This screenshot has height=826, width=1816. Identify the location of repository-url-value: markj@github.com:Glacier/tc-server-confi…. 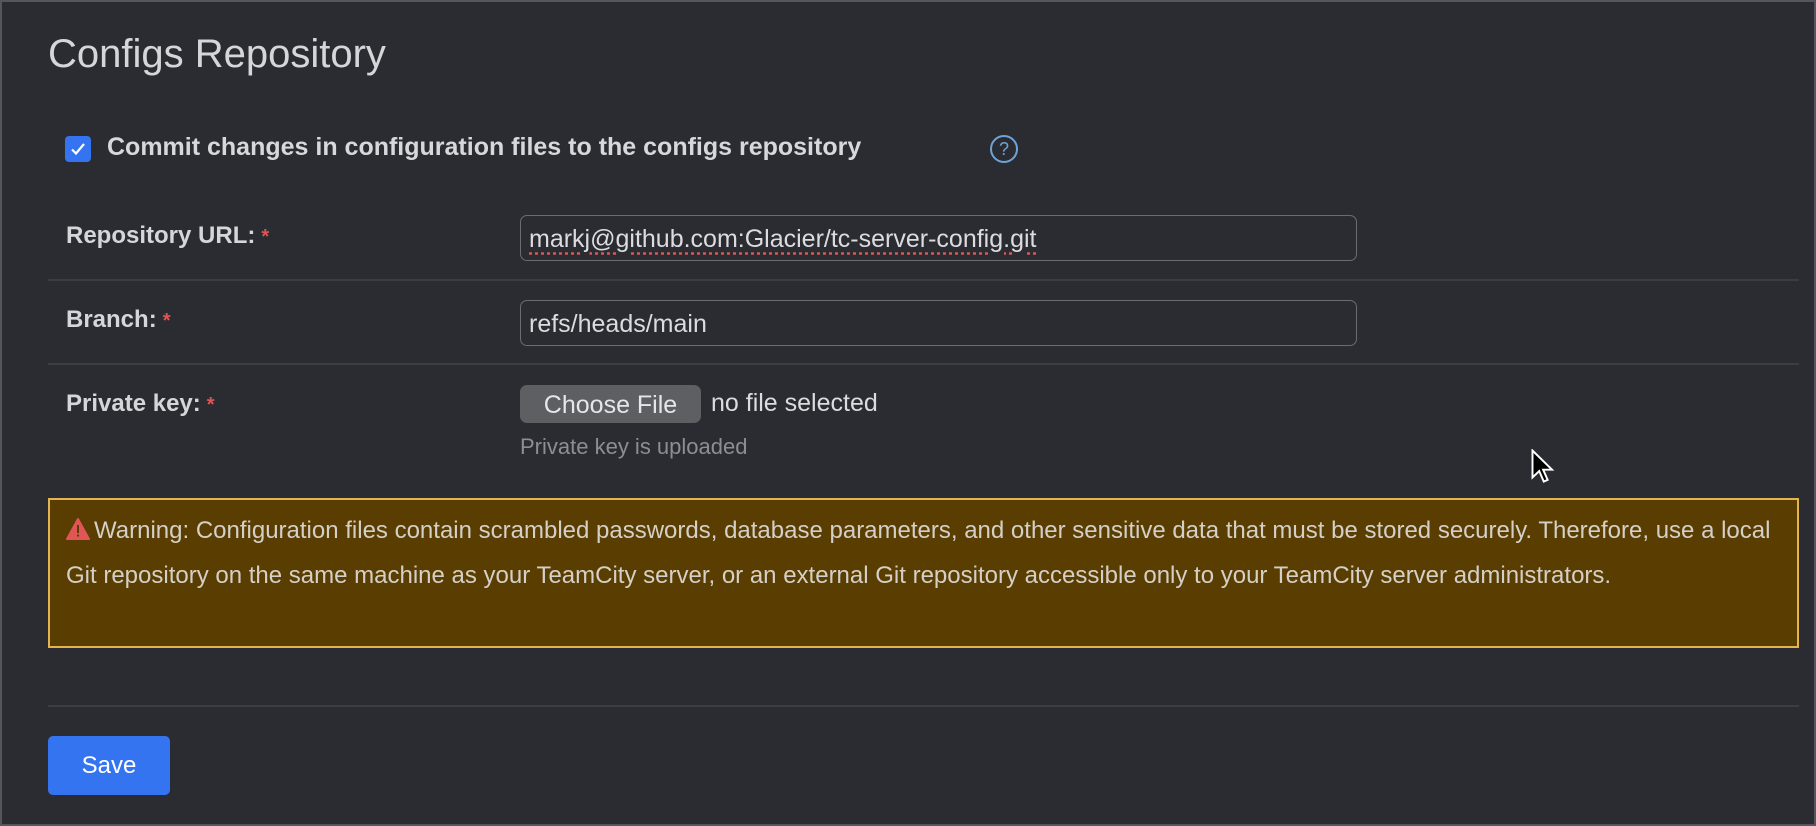
(783, 239).